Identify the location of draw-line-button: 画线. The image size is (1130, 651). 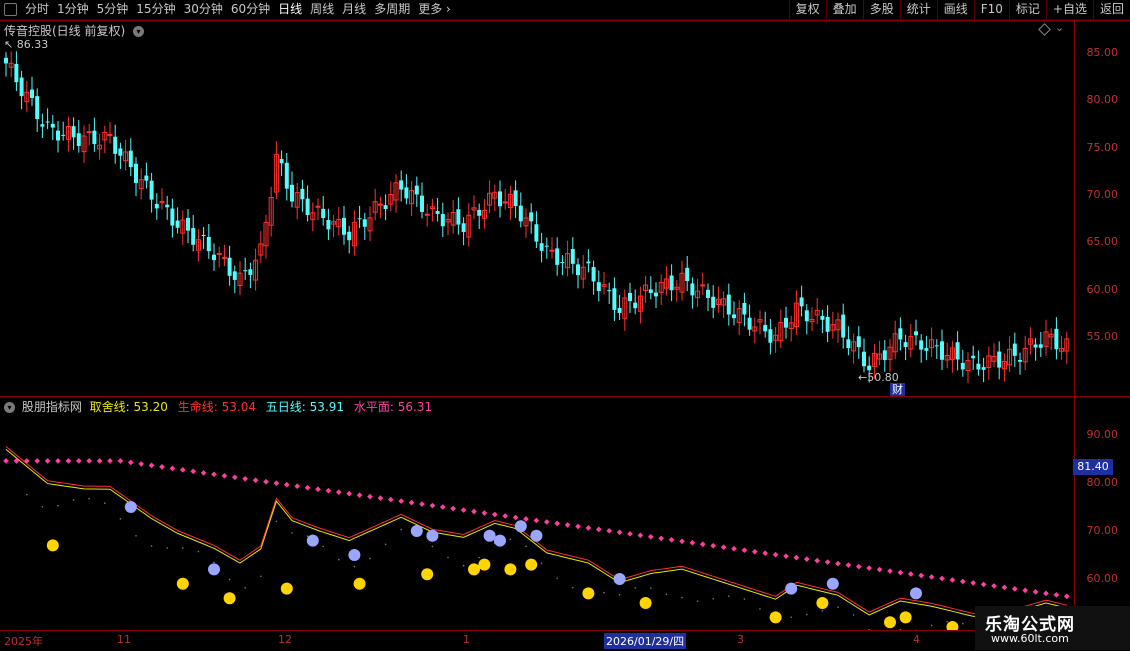
(955, 9).